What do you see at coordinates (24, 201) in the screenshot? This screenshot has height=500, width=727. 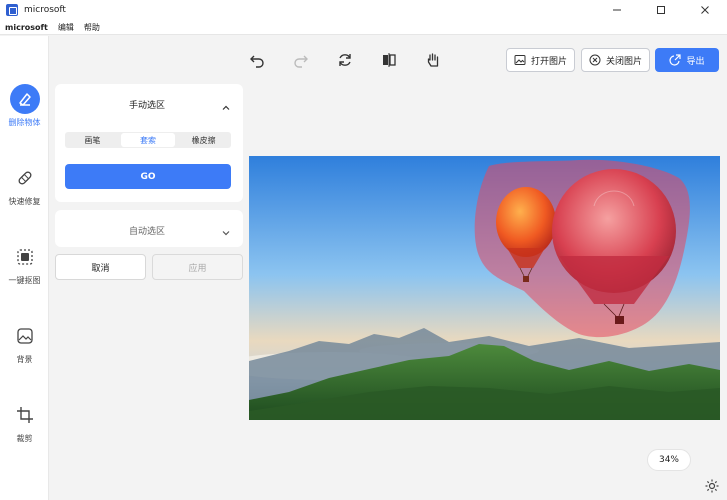 I see `rail-label: 快速修复` at bounding box center [24, 201].